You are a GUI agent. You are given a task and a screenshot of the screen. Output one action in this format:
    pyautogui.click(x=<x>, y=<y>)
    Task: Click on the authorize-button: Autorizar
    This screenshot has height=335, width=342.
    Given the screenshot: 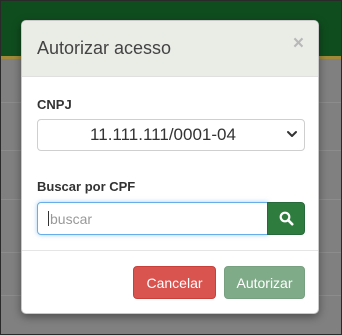 What is the action you would take?
    pyautogui.click(x=264, y=282)
    